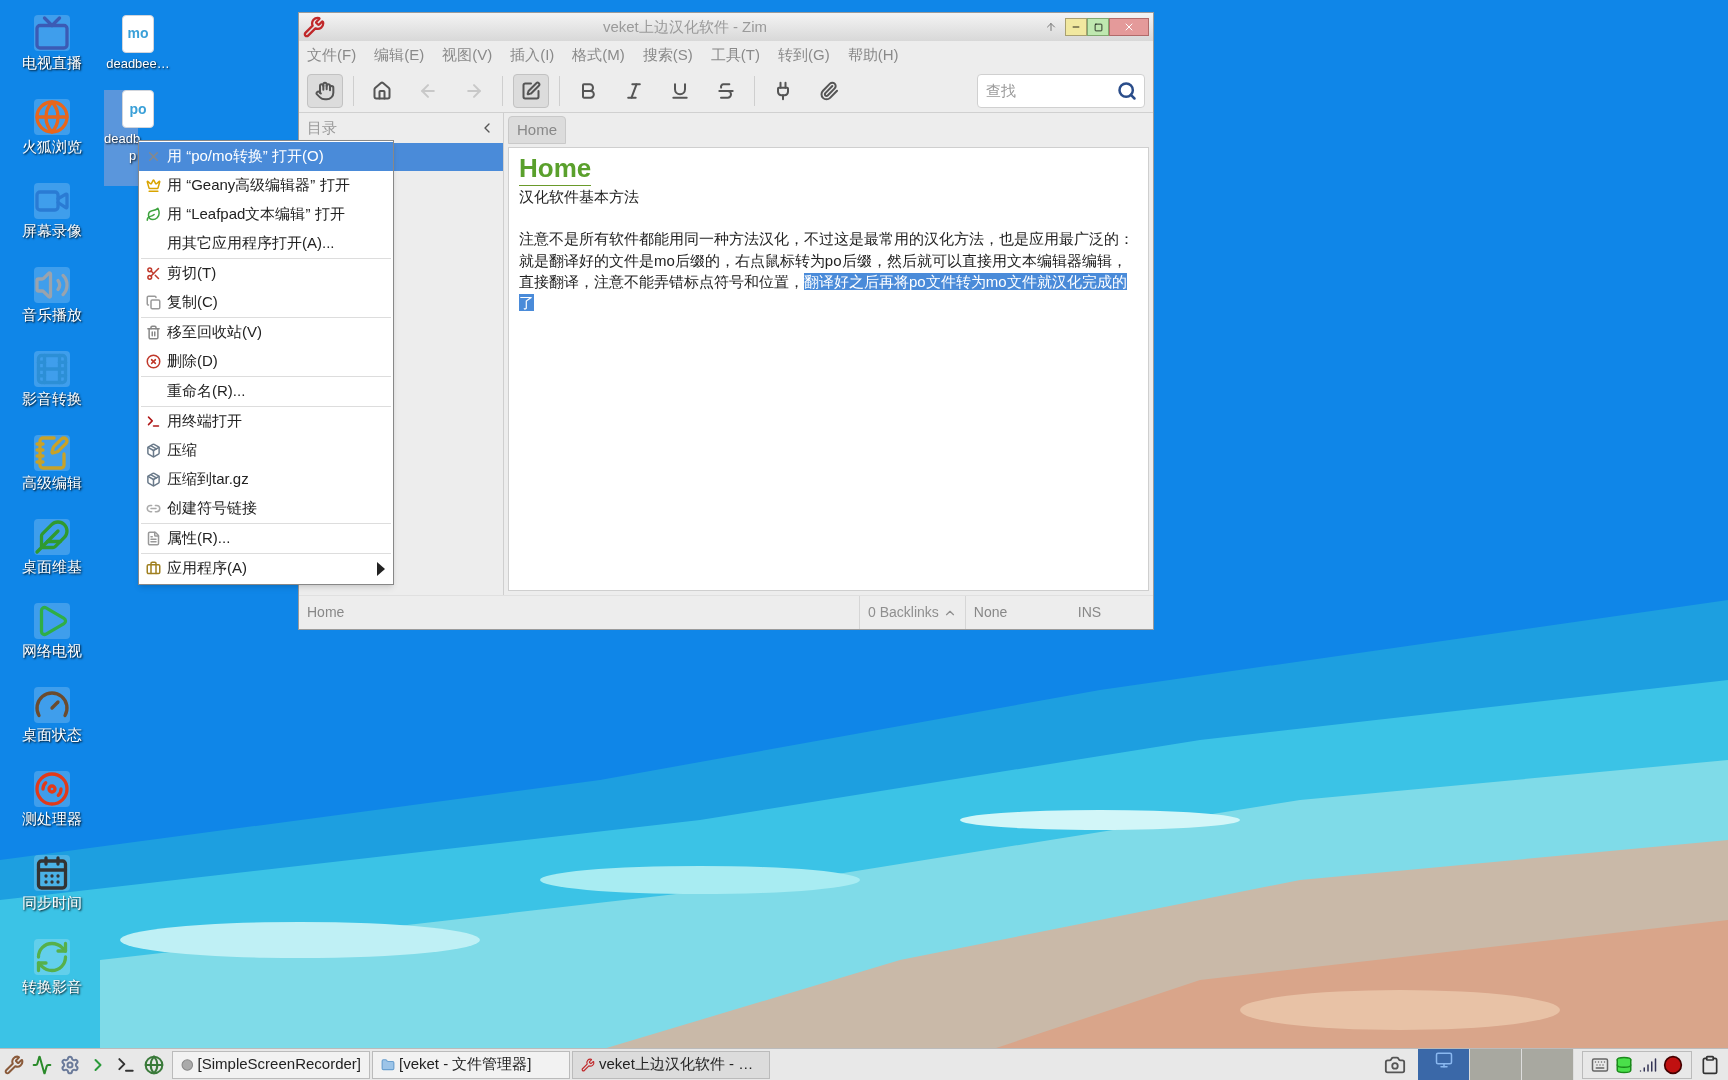 The image size is (1728, 1080). Describe the element at coordinates (52, 986) in the screenshot. I see `desktop-icon-label: 转换影音` at that location.